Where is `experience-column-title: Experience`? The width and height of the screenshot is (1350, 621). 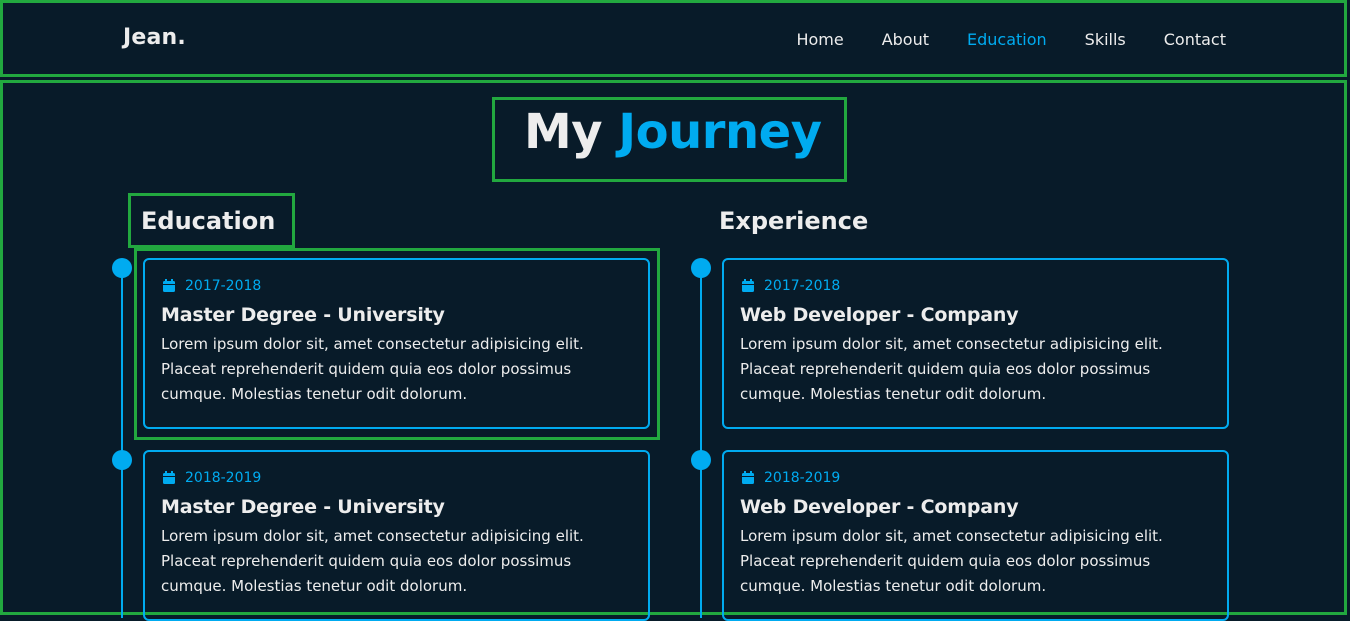
experience-column-title: Experience is located at coordinates (794, 221).